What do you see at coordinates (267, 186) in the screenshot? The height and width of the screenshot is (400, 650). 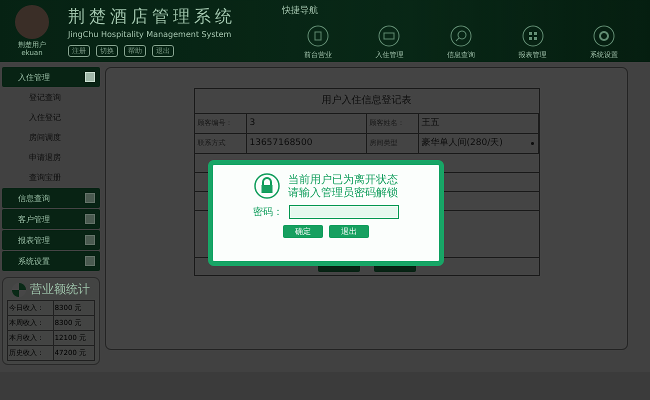 I see `lock-icon` at bounding box center [267, 186].